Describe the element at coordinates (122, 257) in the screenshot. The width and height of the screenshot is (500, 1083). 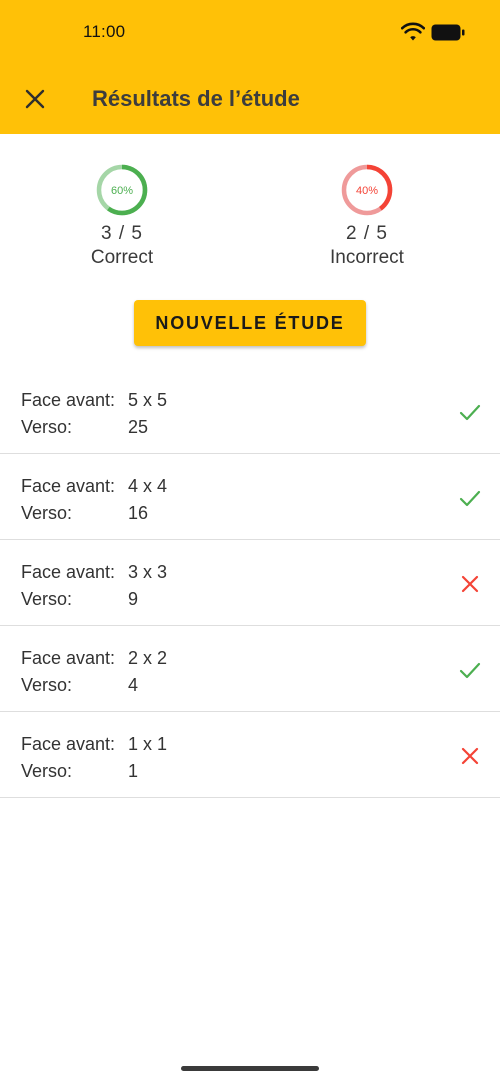
I see `correct-label: Correct` at that location.